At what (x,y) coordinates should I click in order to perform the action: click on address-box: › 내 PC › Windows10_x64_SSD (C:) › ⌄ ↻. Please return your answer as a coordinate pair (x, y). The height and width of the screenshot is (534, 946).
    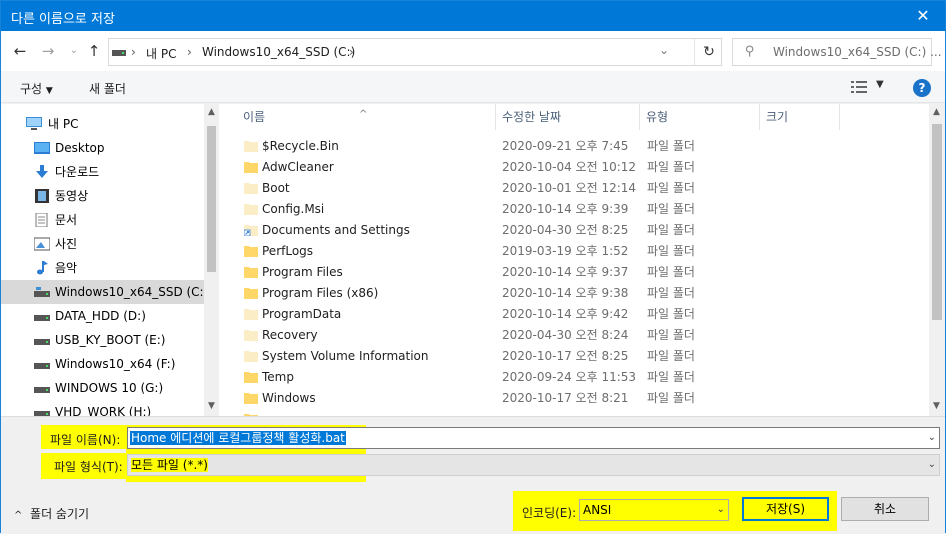
    Looking at the image, I should click on (415, 52).